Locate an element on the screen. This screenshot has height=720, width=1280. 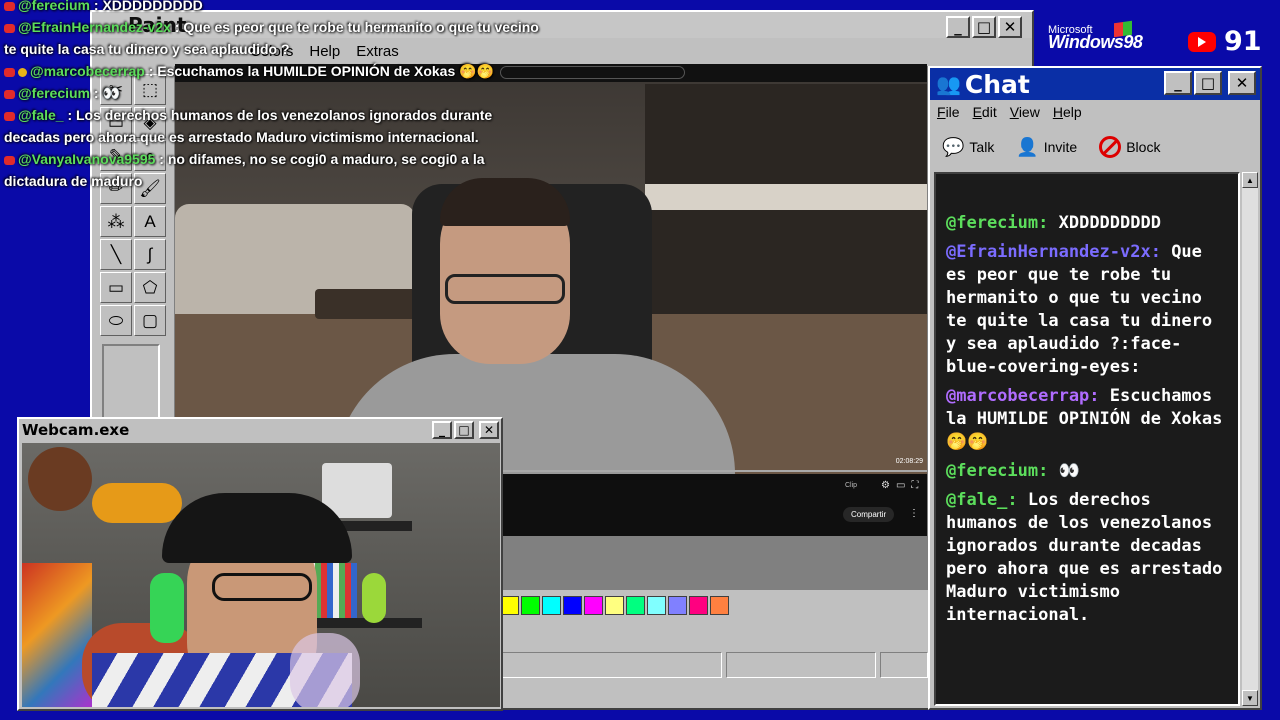
chat-username: @EfrainHernandez-v2x: is located at coordinates (1053, 252).